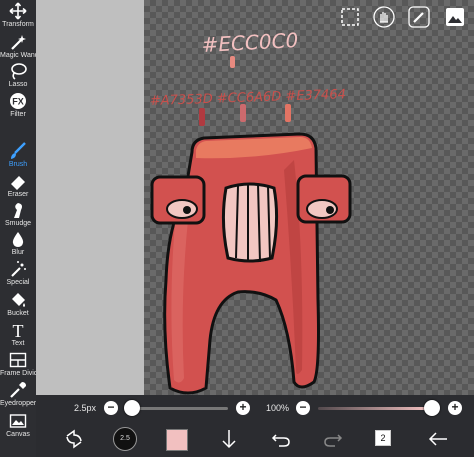 The width and height of the screenshot is (474, 457). I want to click on gesture-button, so click(384, 17).